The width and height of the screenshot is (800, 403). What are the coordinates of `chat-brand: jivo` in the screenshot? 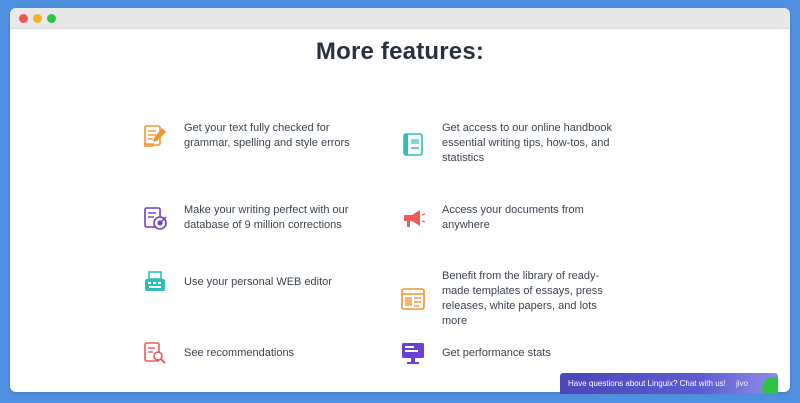 It's located at (741, 383).